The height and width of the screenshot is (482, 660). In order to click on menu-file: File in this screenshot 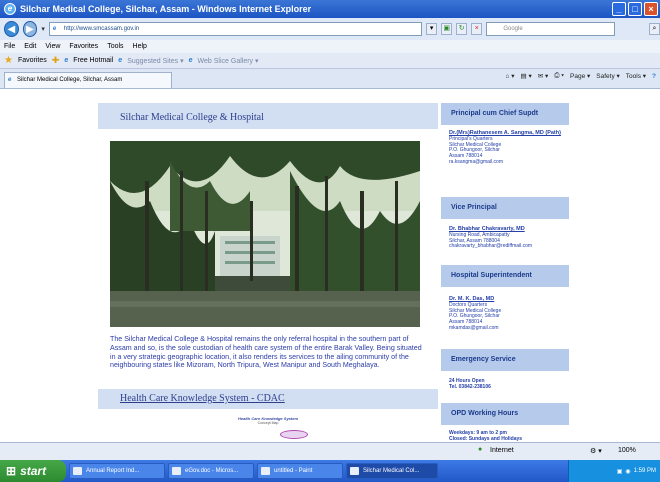, I will do `click(9, 46)`.